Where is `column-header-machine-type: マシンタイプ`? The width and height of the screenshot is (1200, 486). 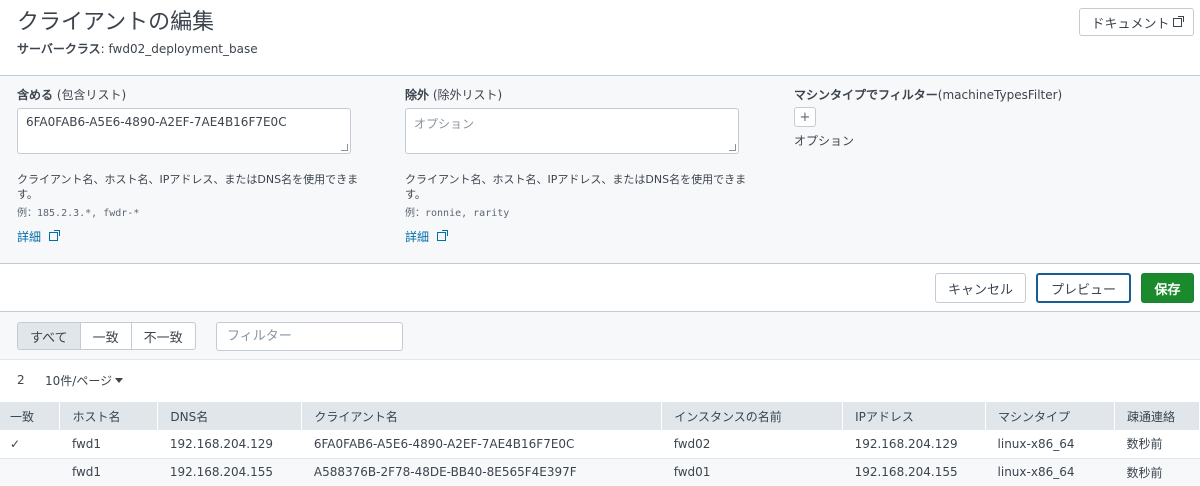 column-header-machine-type: マシンタイプ is located at coordinates (1050, 416).